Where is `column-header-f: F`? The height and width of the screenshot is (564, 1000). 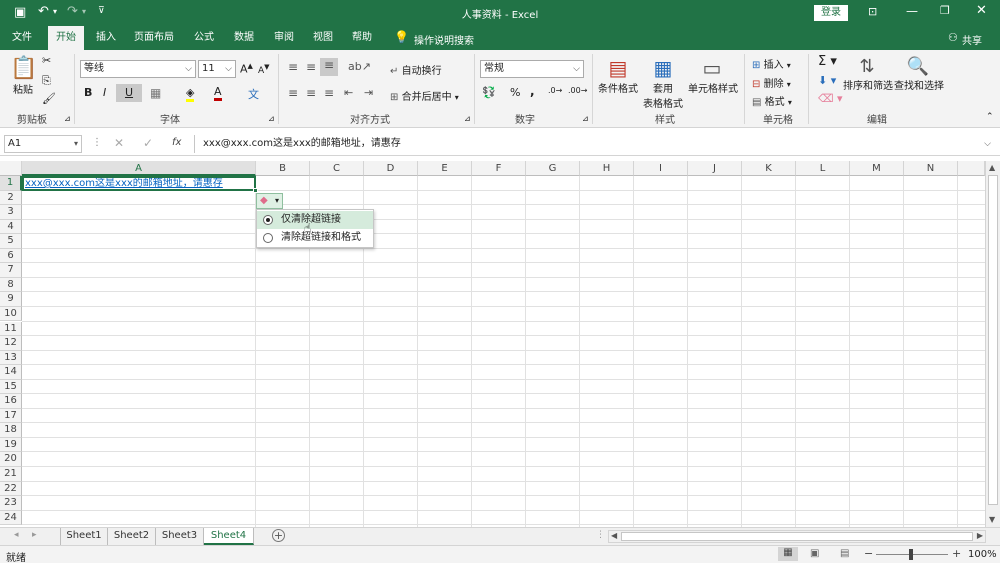 column-header-f: F is located at coordinates (499, 168).